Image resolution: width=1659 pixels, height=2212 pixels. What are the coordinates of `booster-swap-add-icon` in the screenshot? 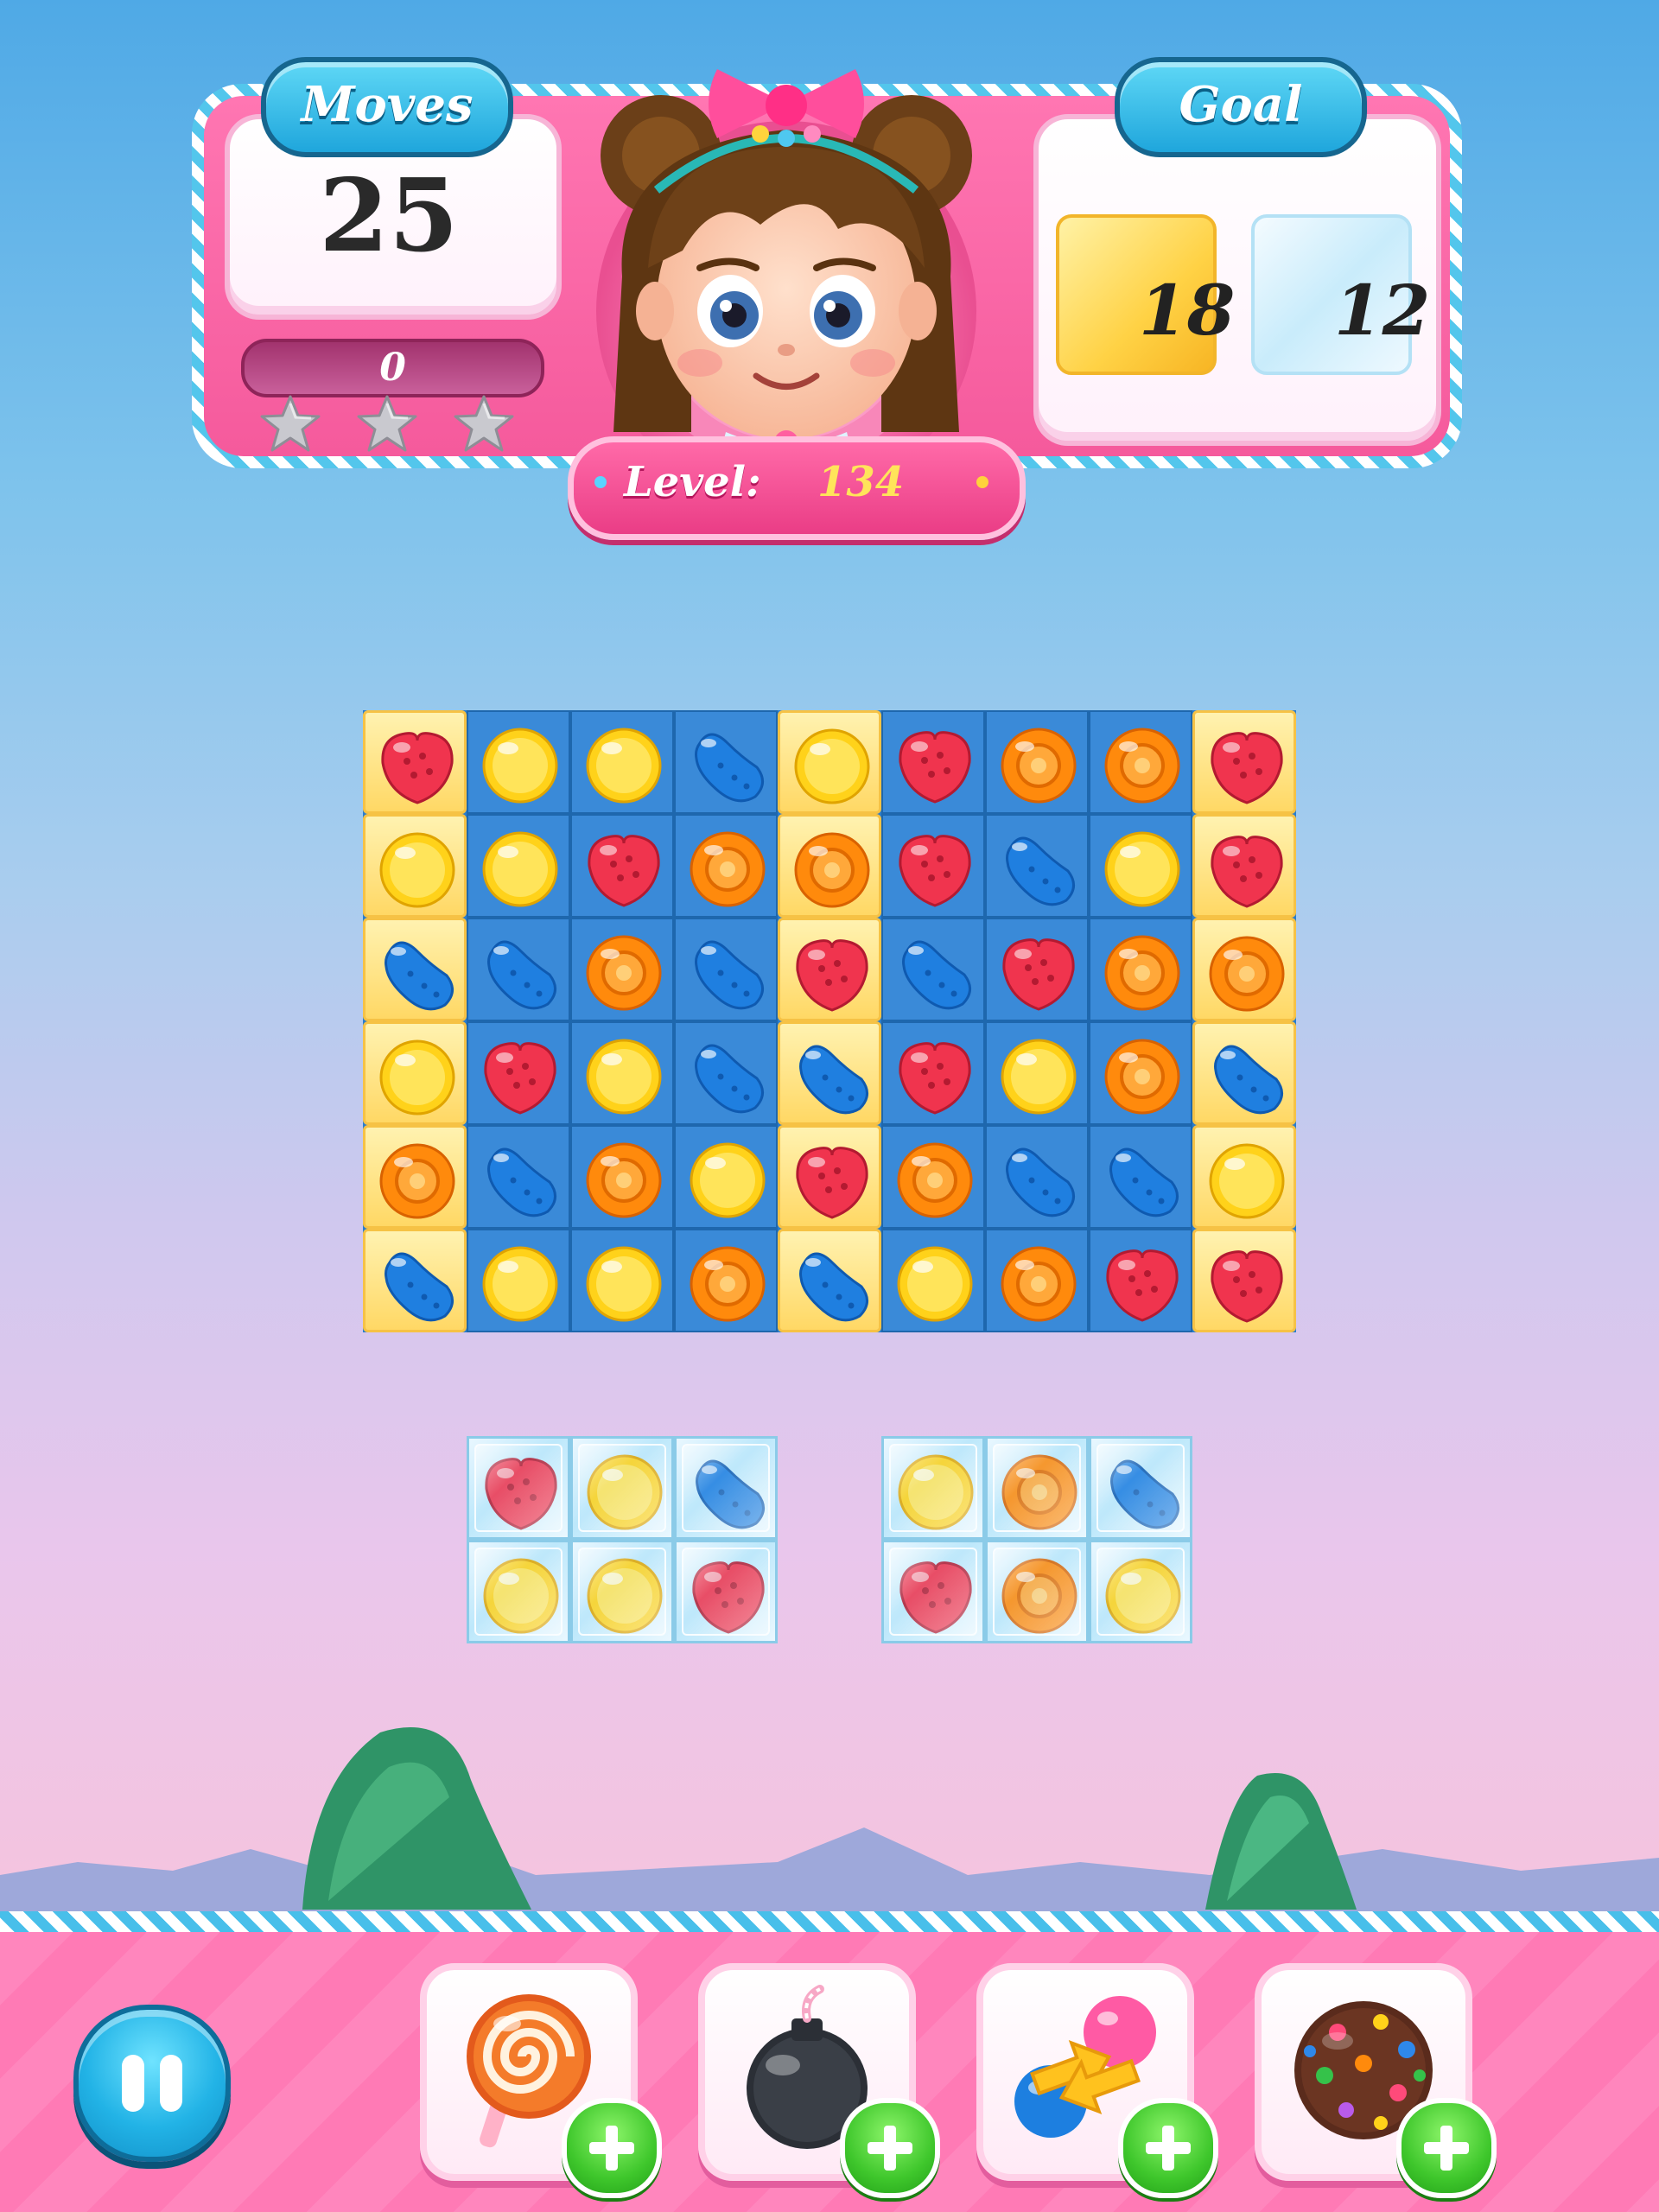 It's located at (1168, 2148).